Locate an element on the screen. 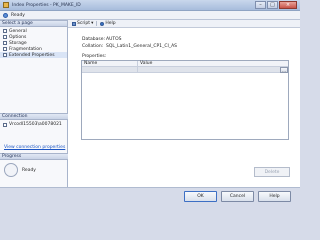 The image size is (320, 240). ok-button: OK is located at coordinates (200, 196).